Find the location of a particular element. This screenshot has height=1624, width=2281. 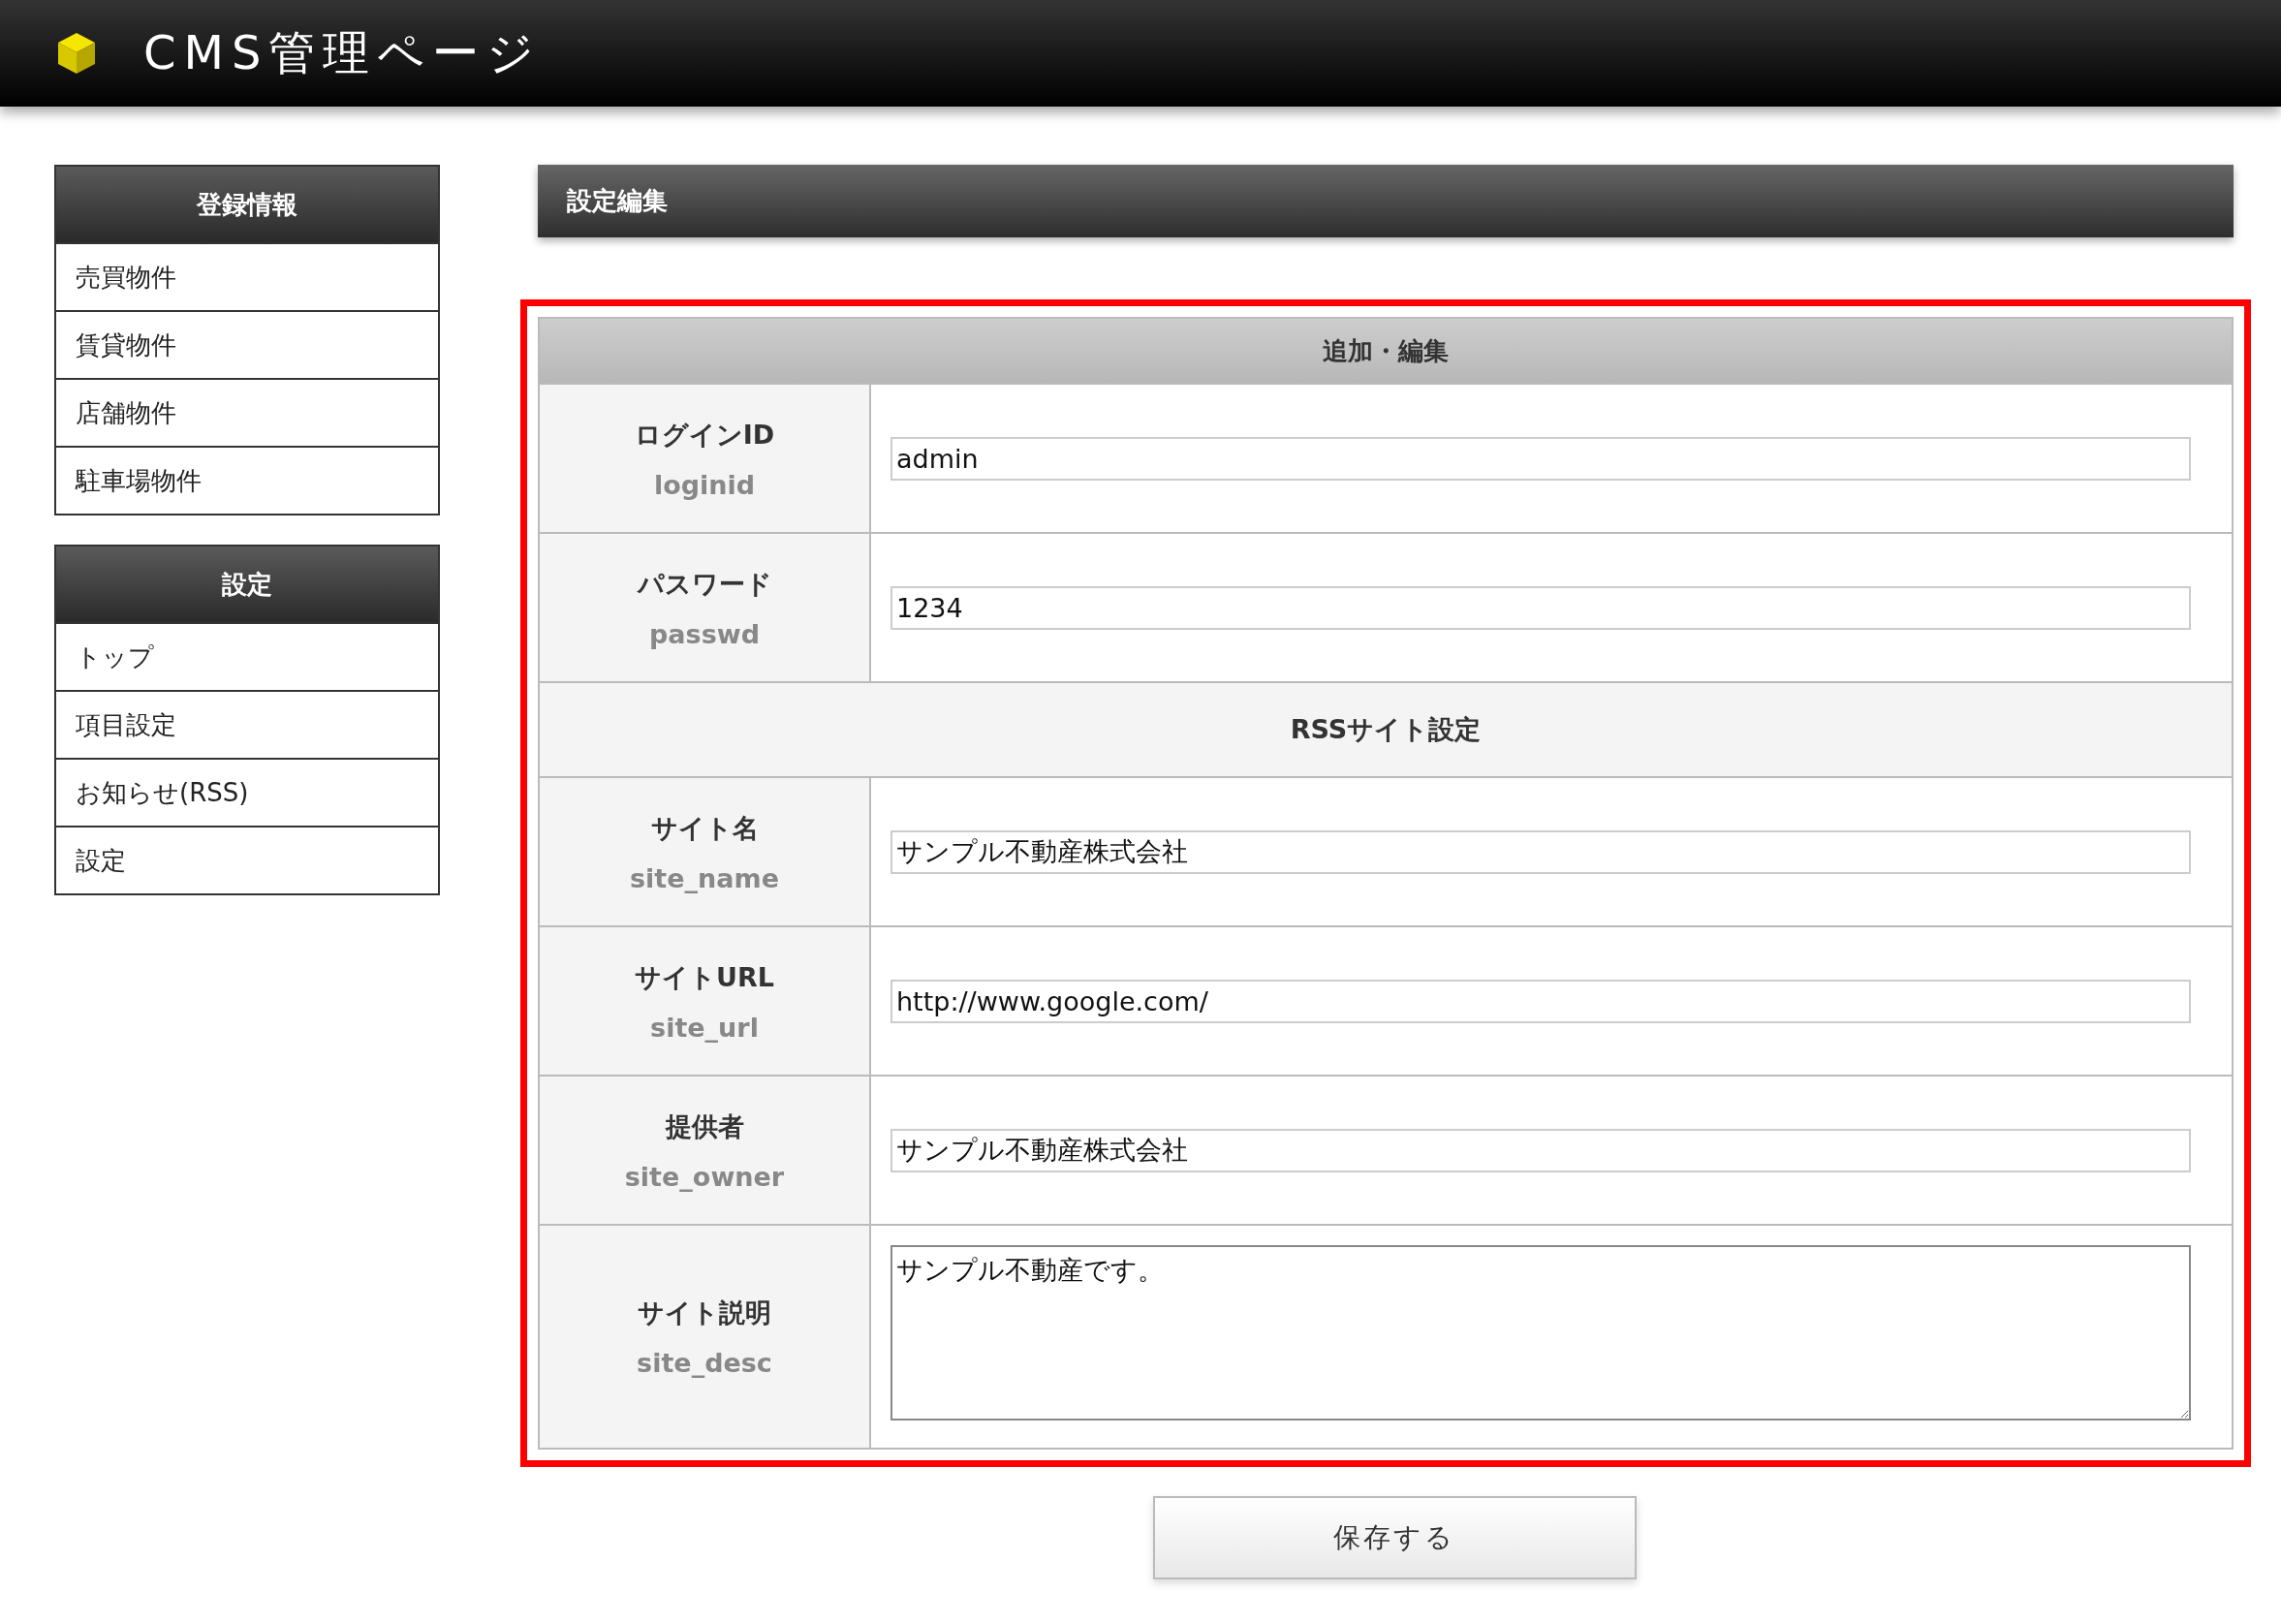

field-key: site_desc is located at coordinates (705, 1363).